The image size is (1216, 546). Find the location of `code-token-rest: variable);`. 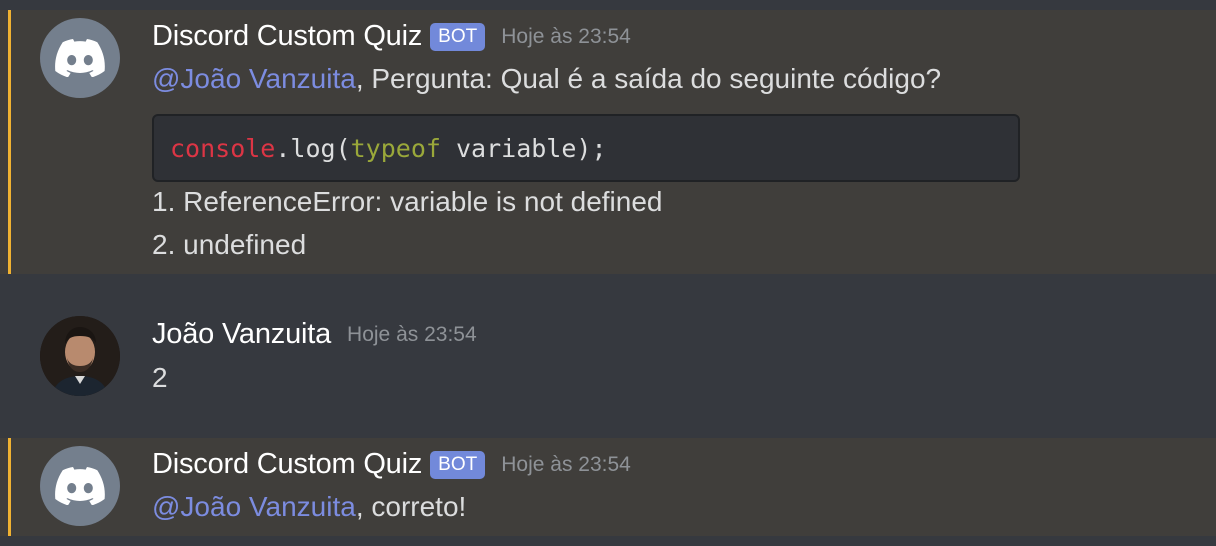

code-token-rest: variable); is located at coordinates (523, 148).